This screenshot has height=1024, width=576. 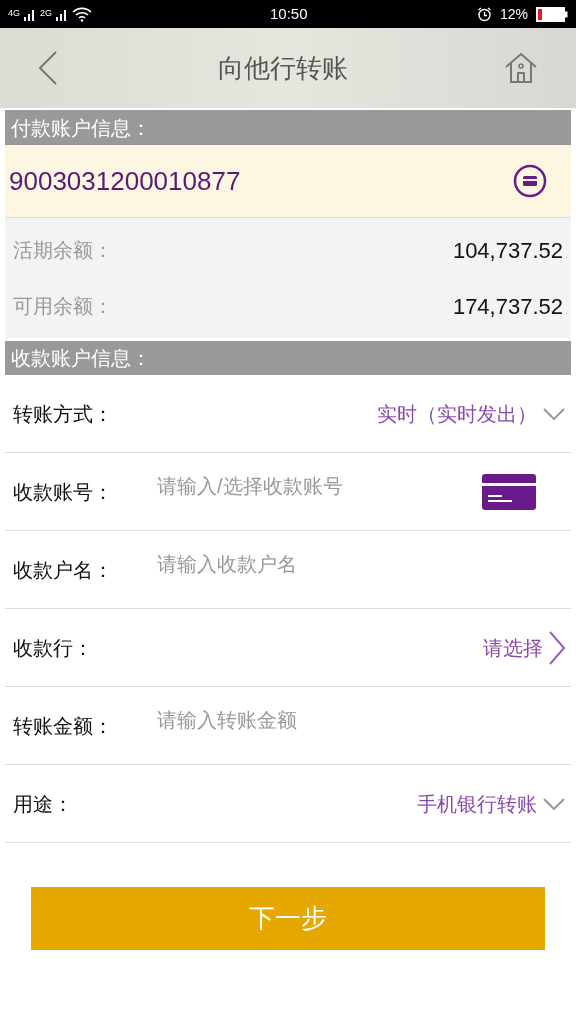 What do you see at coordinates (361, 720) in the screenshot?
I see `input-field: 请输入转账金额` at bounding box center [361, 720].